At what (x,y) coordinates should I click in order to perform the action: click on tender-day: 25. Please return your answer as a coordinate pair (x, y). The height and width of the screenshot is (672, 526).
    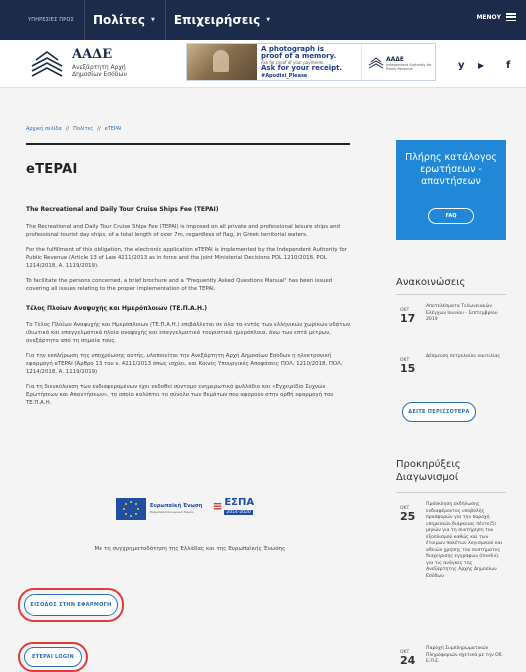
    Looking at the image, I should click on (408, 516).